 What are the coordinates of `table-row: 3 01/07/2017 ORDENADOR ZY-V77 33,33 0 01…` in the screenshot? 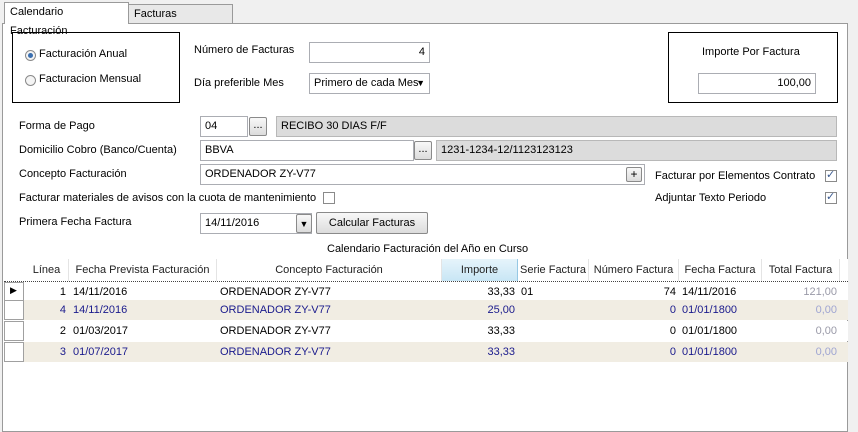 It's located at (426, 352).